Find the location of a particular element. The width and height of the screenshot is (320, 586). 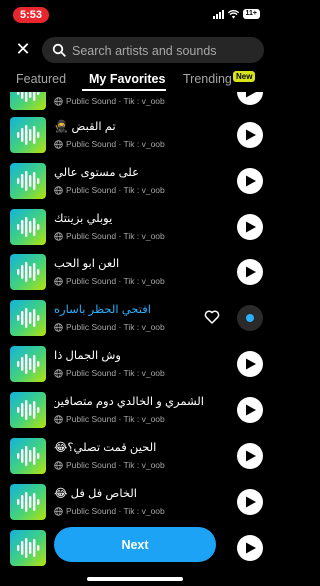

signal-icon is located at coordinates (218, 14).